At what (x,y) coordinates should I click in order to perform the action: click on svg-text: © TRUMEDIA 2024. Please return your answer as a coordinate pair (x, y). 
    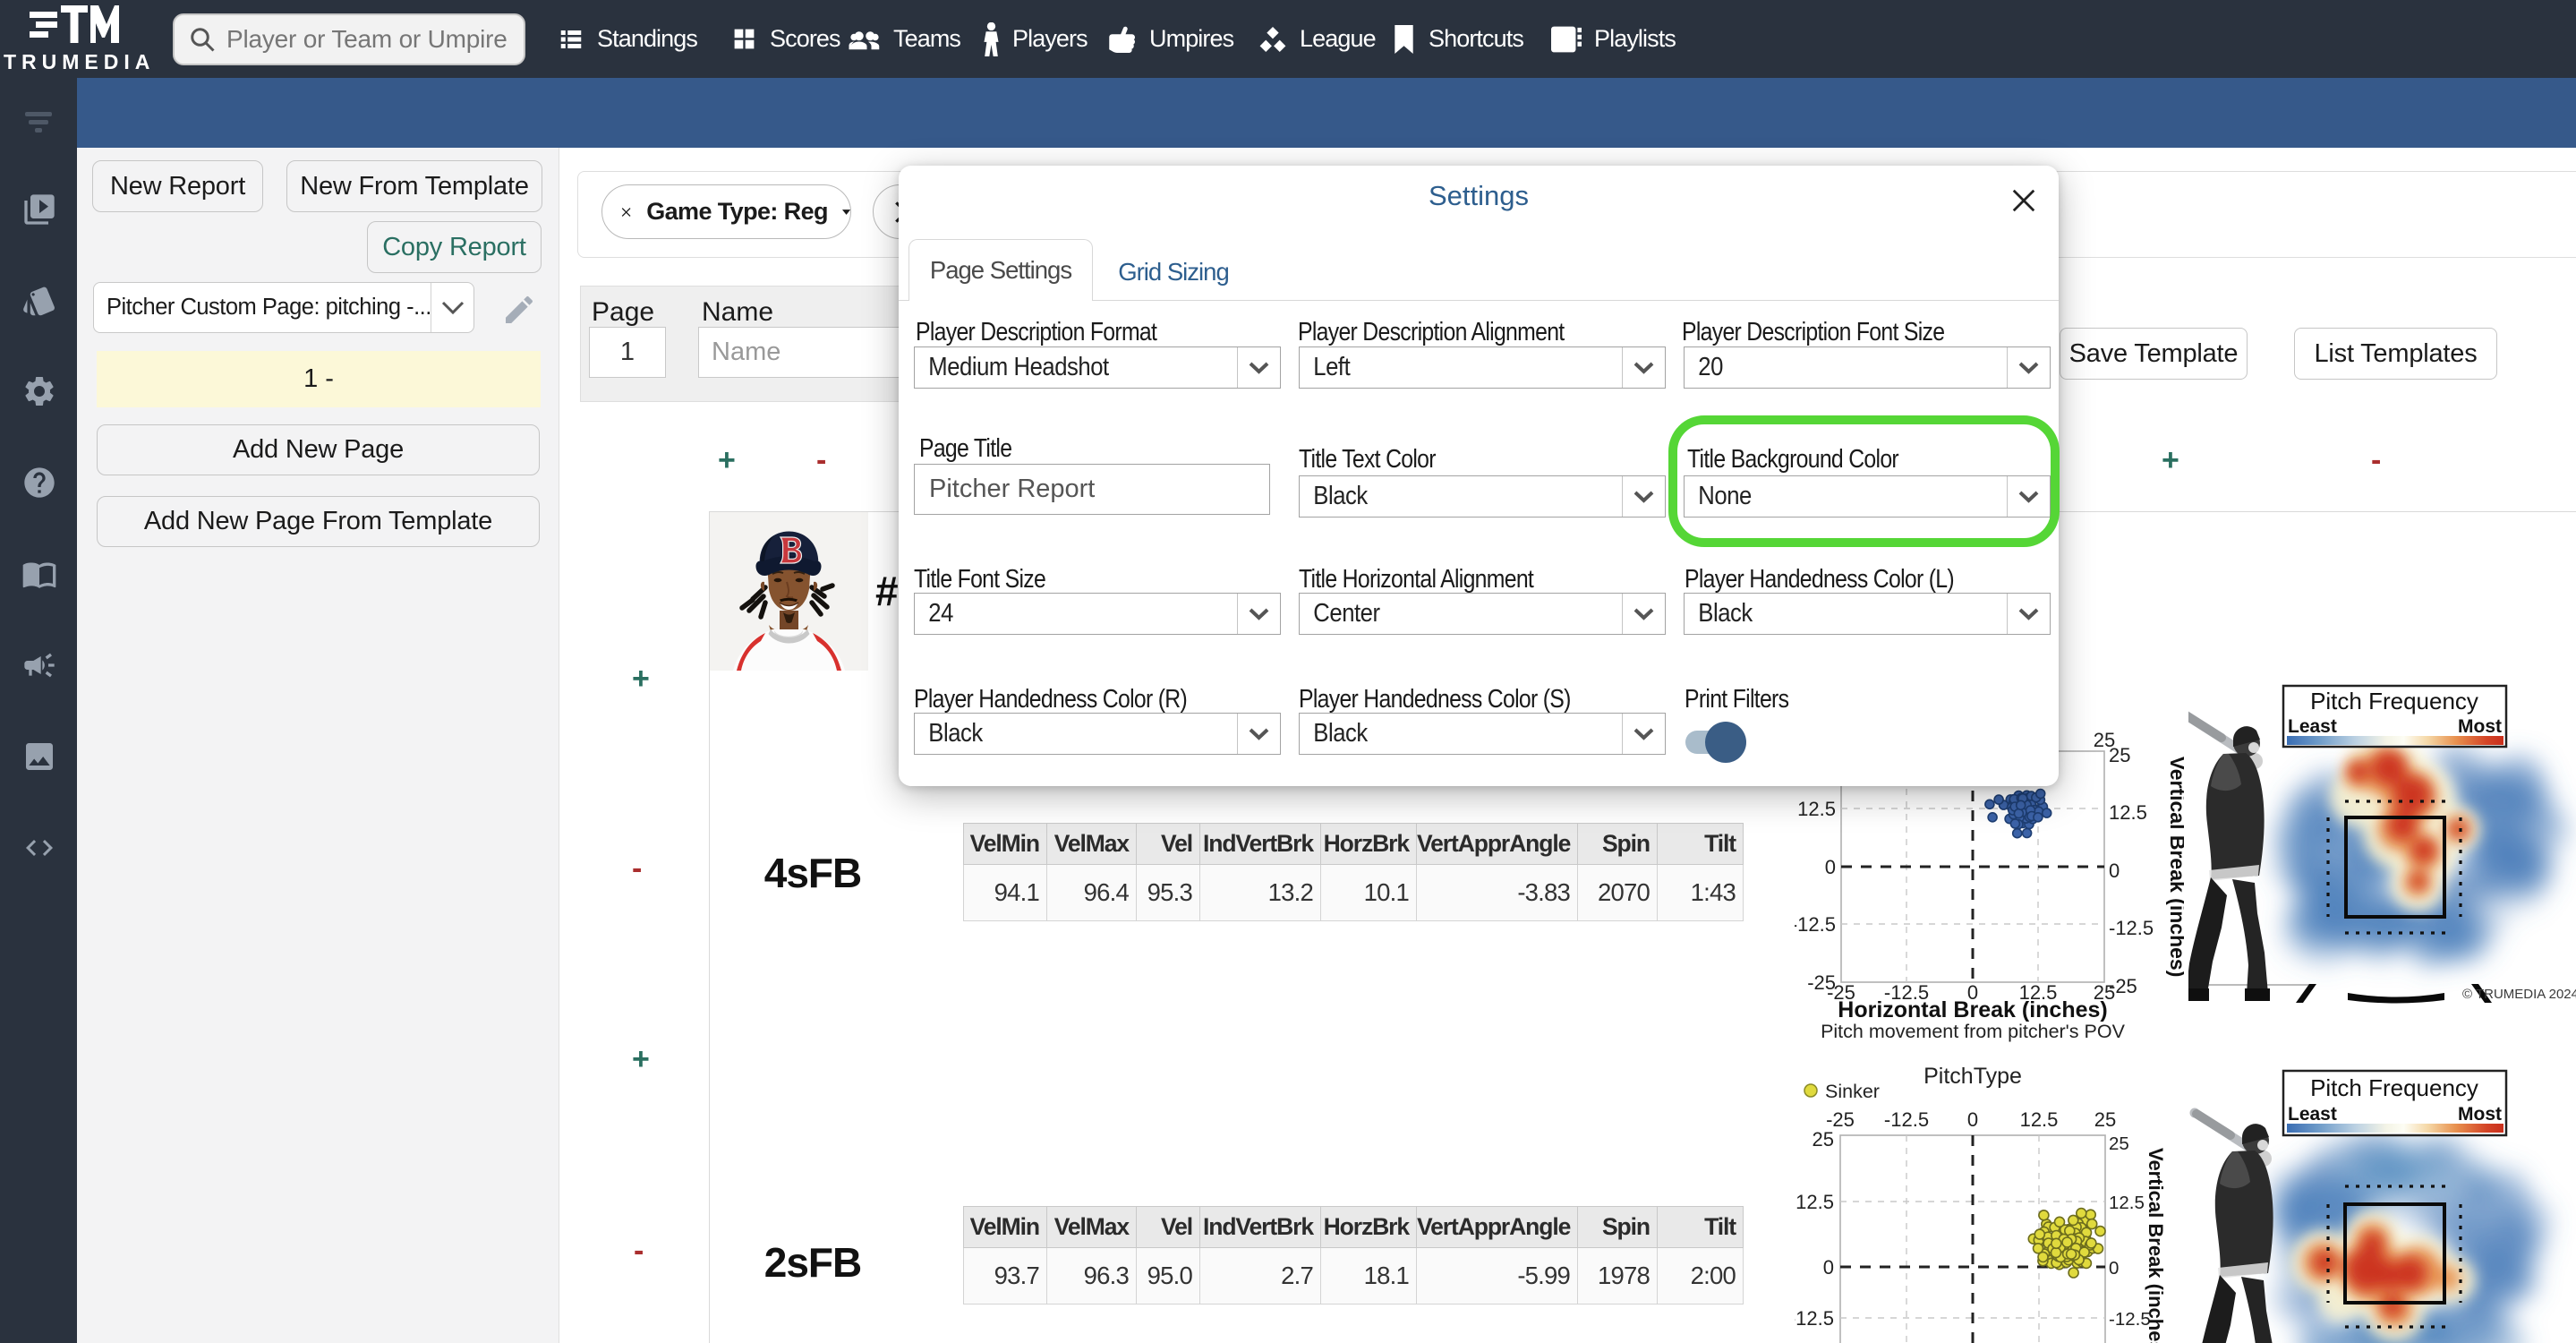
    Looking at the image, I should click on (2519, 994).